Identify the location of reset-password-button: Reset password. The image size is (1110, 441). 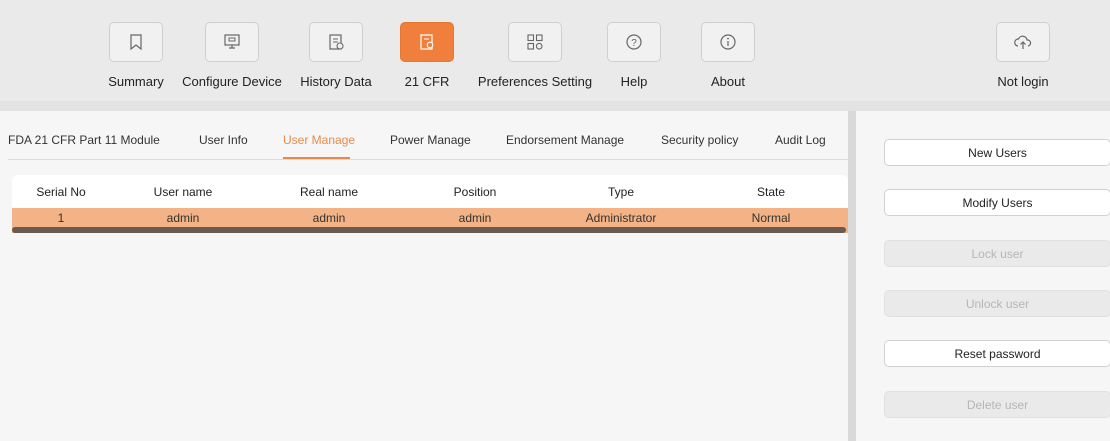
(997, 353).